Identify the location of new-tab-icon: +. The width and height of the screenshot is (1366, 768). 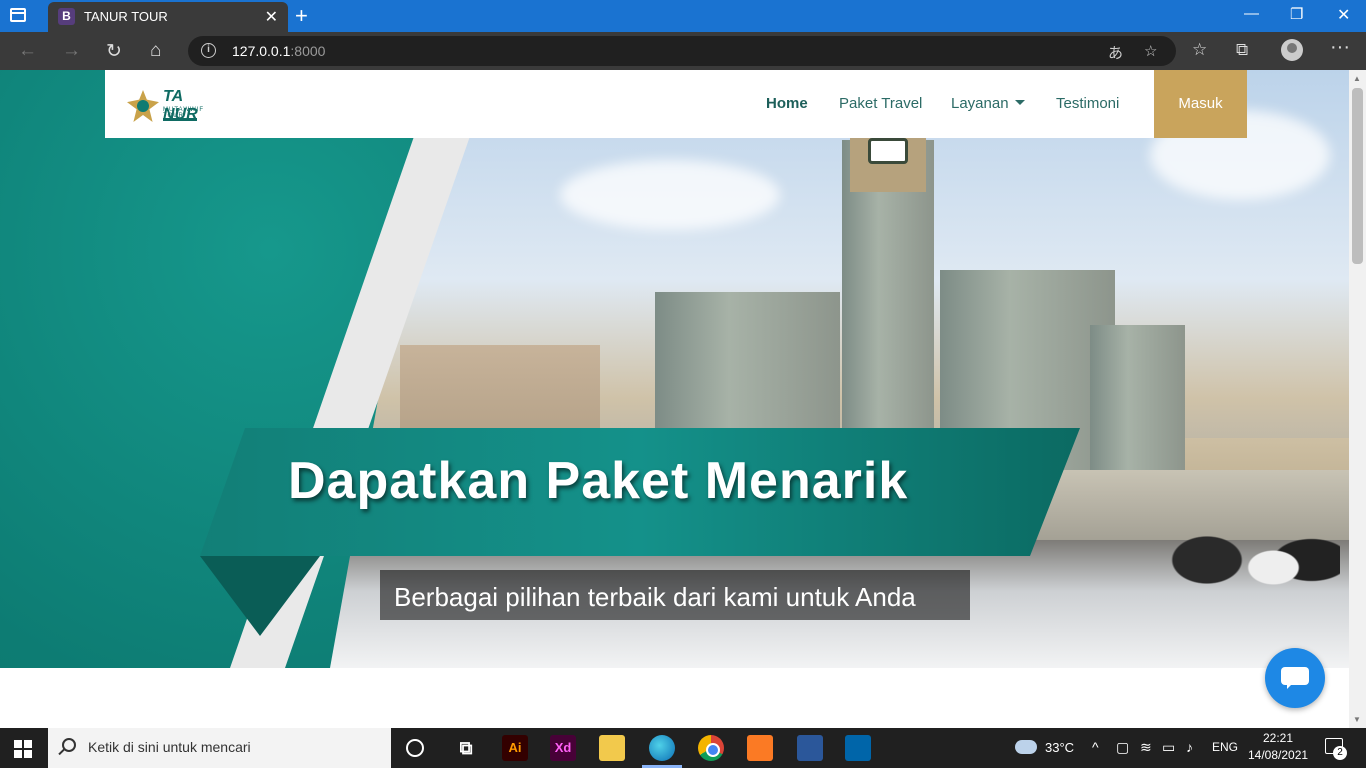
(301, 16).